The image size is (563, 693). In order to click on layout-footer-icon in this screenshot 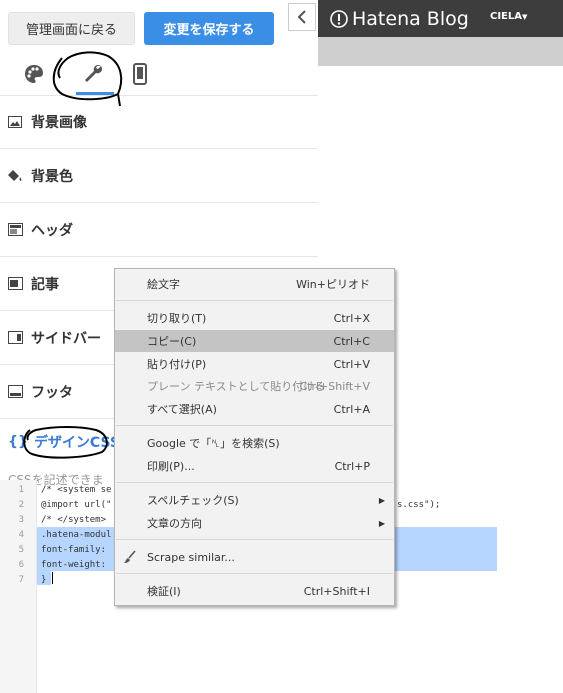, I will do `click(15, 392)`.